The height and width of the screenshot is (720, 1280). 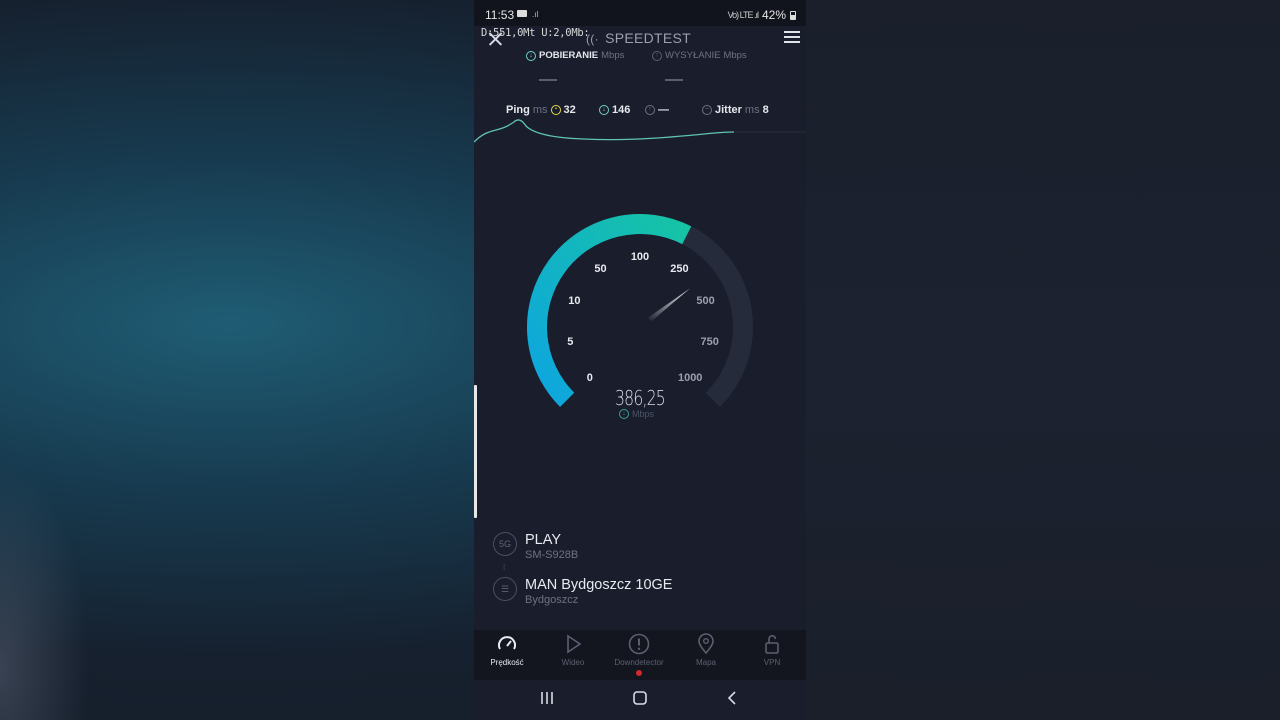 I want to click on gauge-tick-label: 5, so click(x=570, y=342).